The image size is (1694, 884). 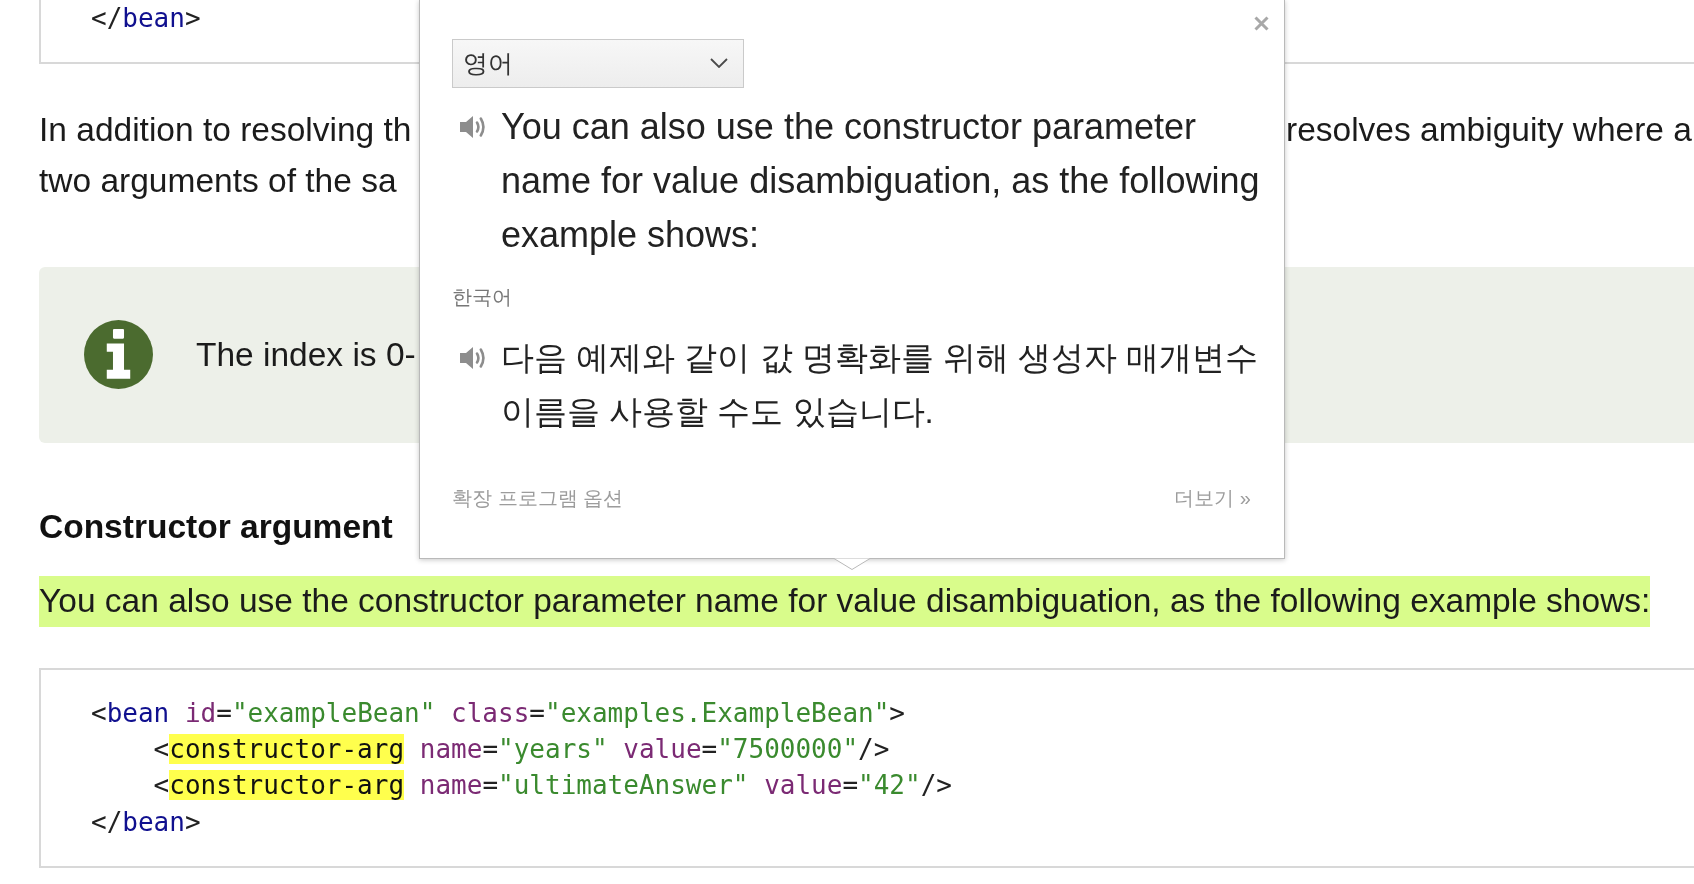 I want to click on more-link: 더보기 », so click(x=1212, y=498).